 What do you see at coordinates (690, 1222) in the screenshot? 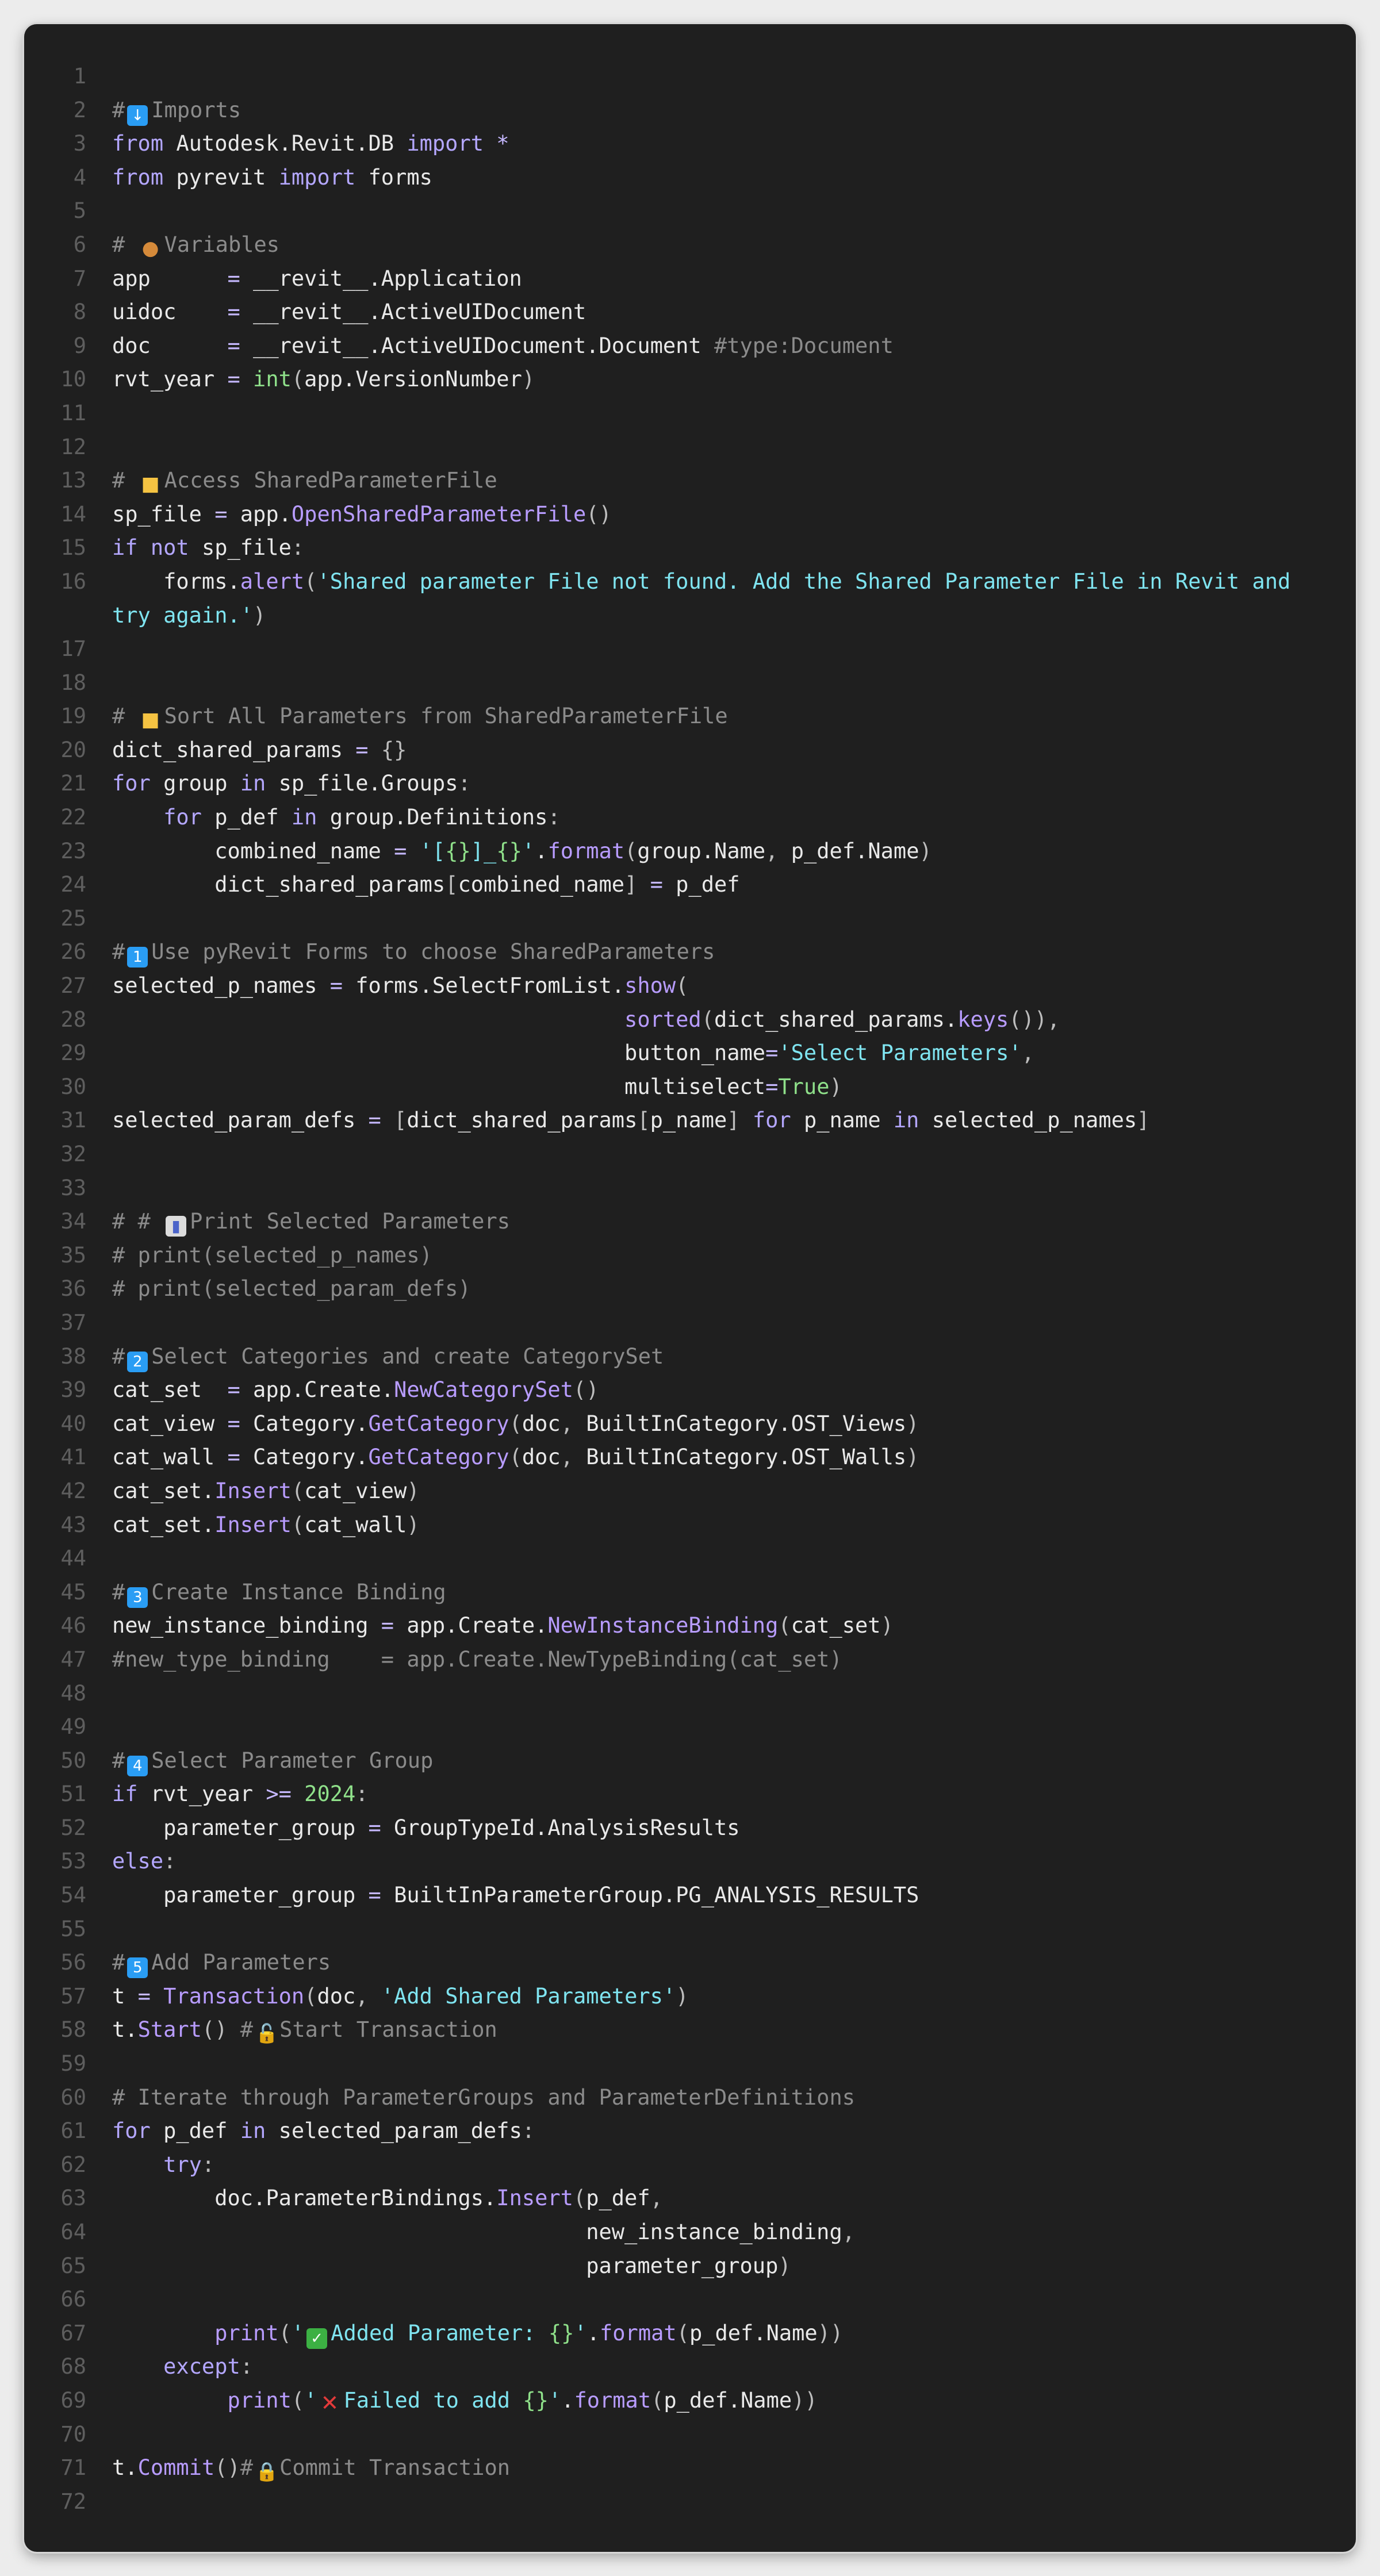
I see `code-line: 34 # # ▮ Print Selected Parameters` at bounding box center [690, 1222].